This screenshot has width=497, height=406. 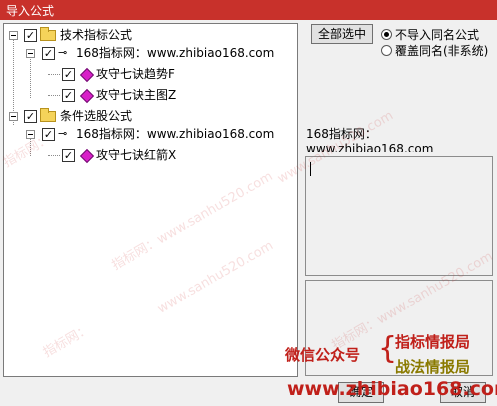 I want to click on radio-overwrite, so click(x=386, y=50).